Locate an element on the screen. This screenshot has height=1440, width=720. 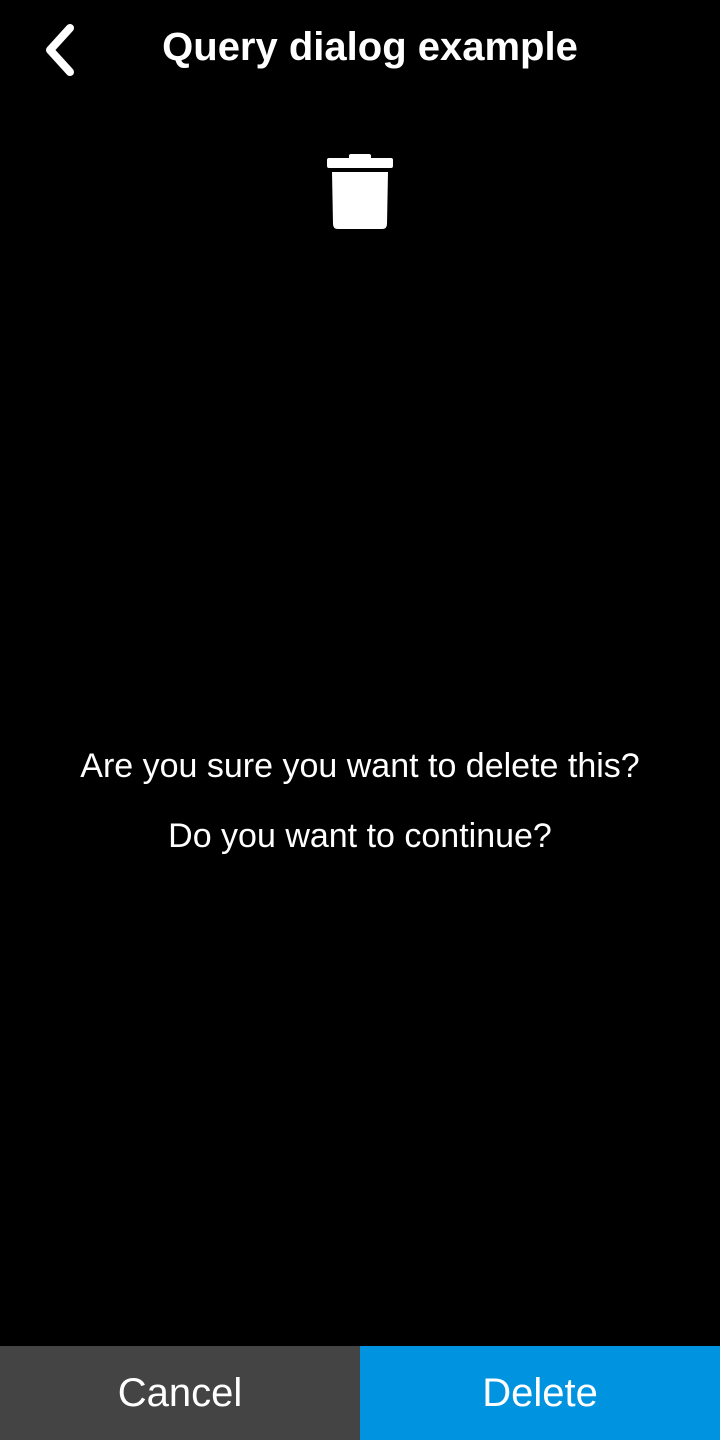
continue-prompt: Do you want to continue? is located at coordinates (360, 836).